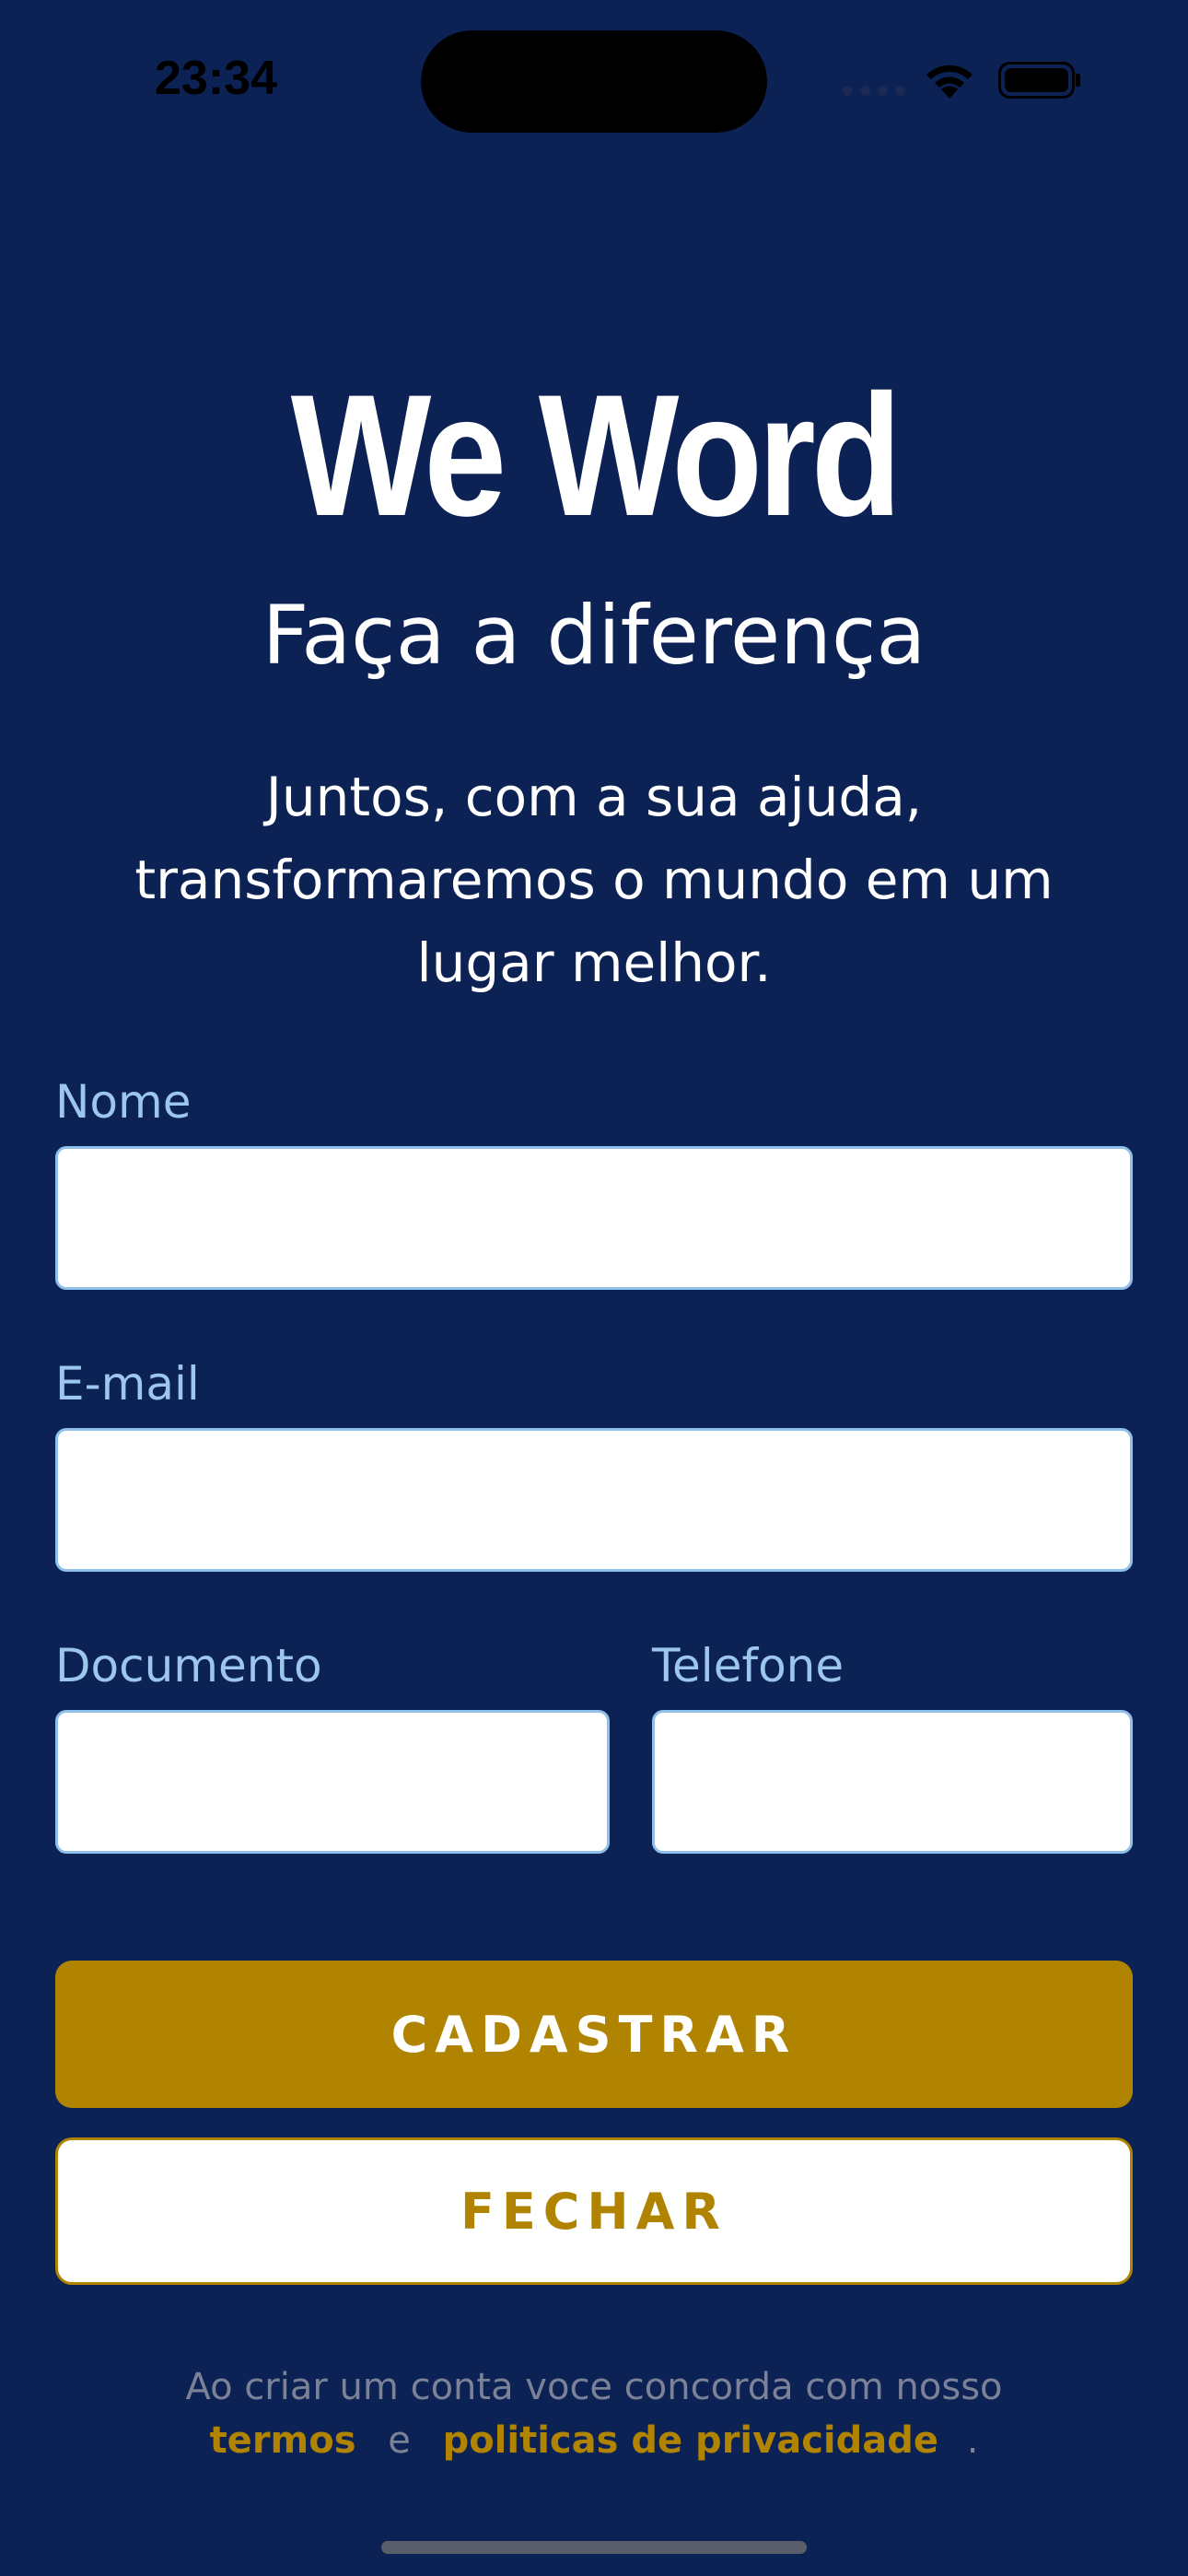 Image resolution: width=1188 pixels, height=2576 pixels. I want to click on dynamic-island, so click(594, 81).